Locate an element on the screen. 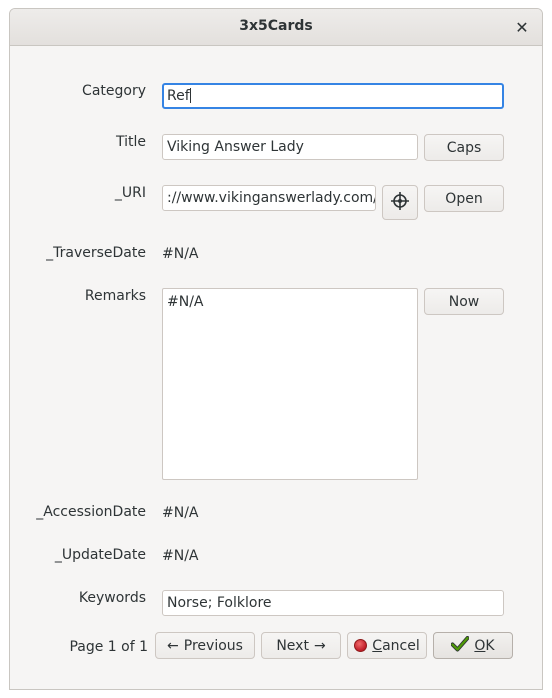 Image resolution: width=552 pixels, height=698 pixels. keywords-value: Norse; Folklore is located at coordinates (219, 603).